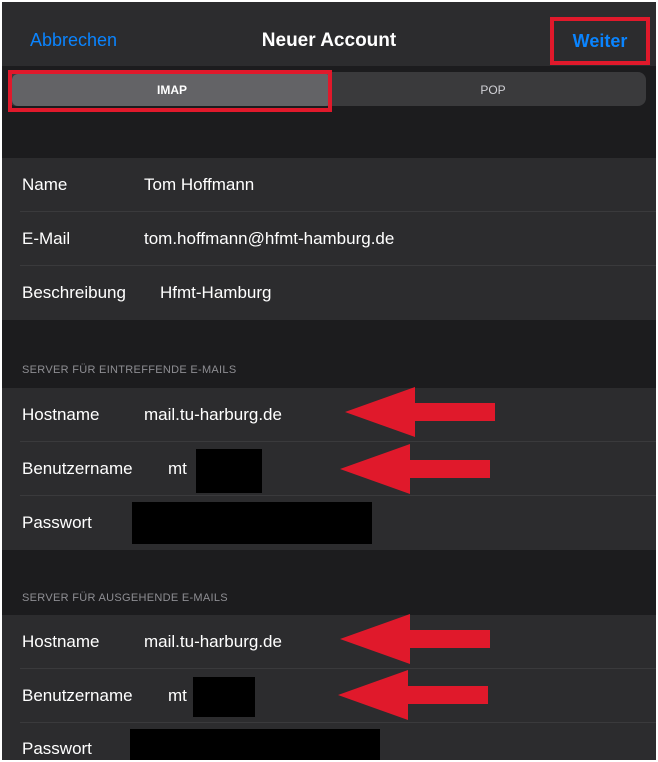 The height and width of the screenshot is (762, 658). I want to click on segment-pop-label: POP, so click(493, 90).